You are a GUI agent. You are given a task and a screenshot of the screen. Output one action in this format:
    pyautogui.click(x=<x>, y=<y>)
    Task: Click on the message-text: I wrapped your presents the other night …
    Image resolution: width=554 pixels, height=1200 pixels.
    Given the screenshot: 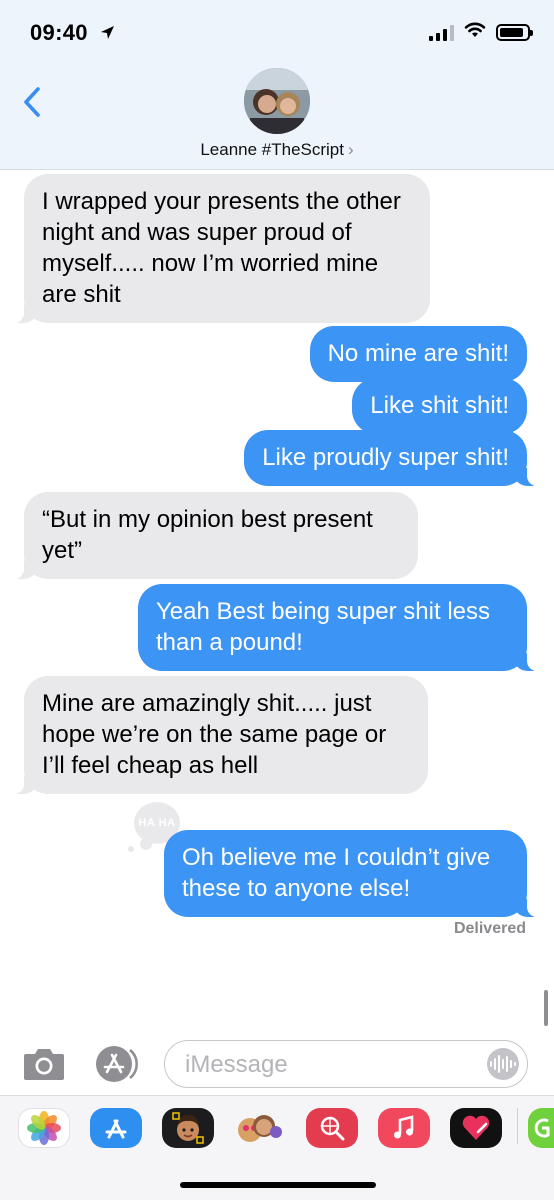 What is the action you would take?
    pyautogui.click(x=221, y=248)
    